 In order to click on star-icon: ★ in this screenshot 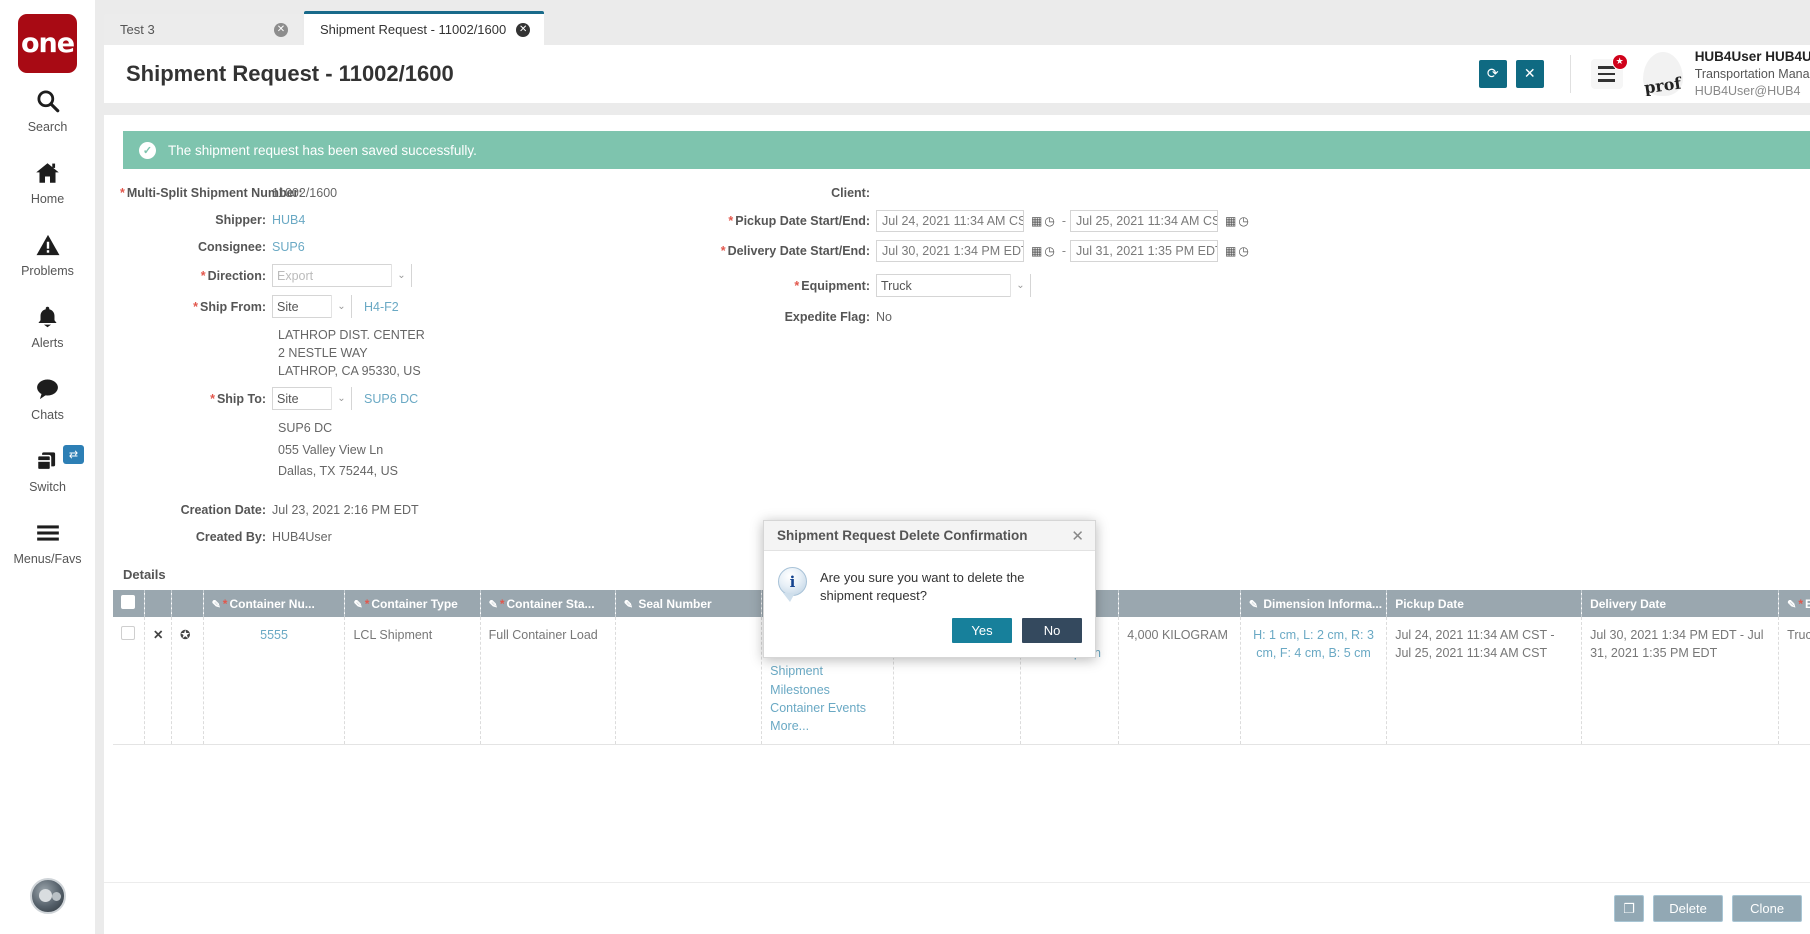, I will do `click(1619, 61)`.